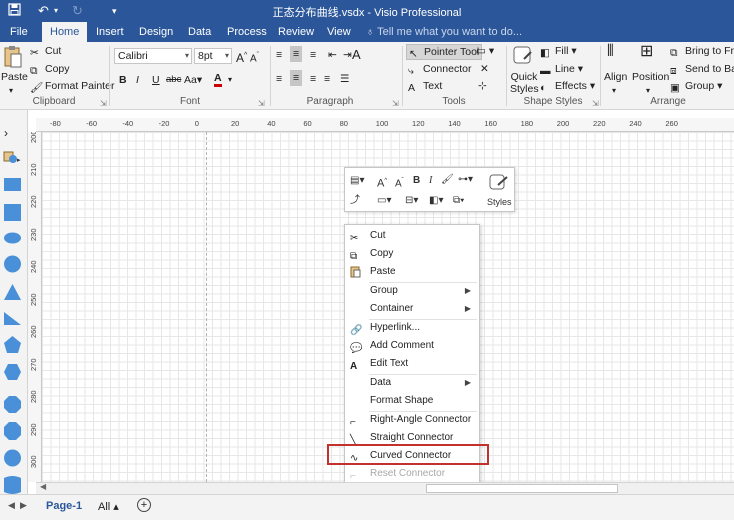 Image resolution: width=734 pixels, height=520 pixels. I want to click on shapes-menu-icon: ▸, so click(13, 158).